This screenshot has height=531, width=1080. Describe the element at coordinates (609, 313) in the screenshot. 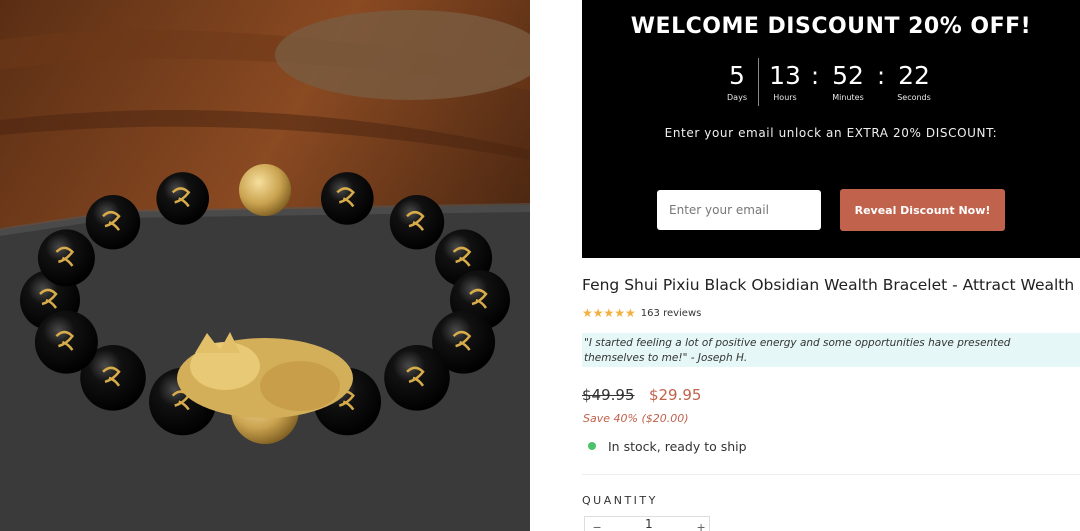

I see `star-rating-icon: ★★★★★` at that location.